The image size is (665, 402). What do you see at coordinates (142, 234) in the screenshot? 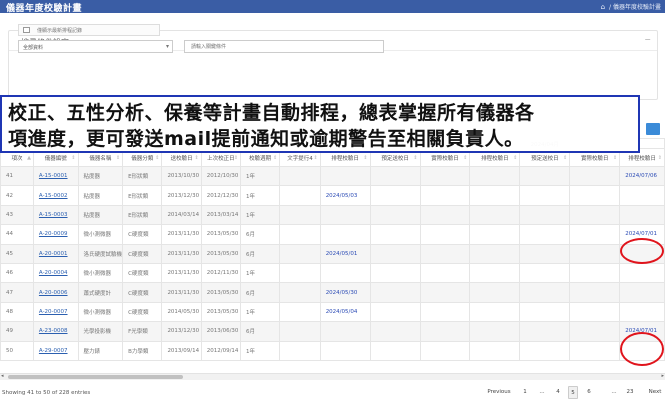
I see `table-cell: C硬度類` at bounding box center [142, 234].